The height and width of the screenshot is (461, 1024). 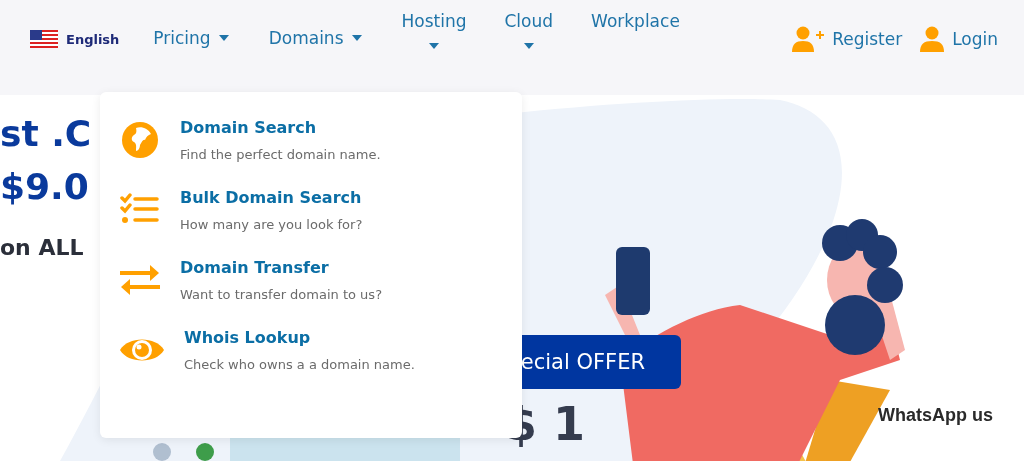 I want to click on item-description: How many are you look for?, so click(x=271, y=224).